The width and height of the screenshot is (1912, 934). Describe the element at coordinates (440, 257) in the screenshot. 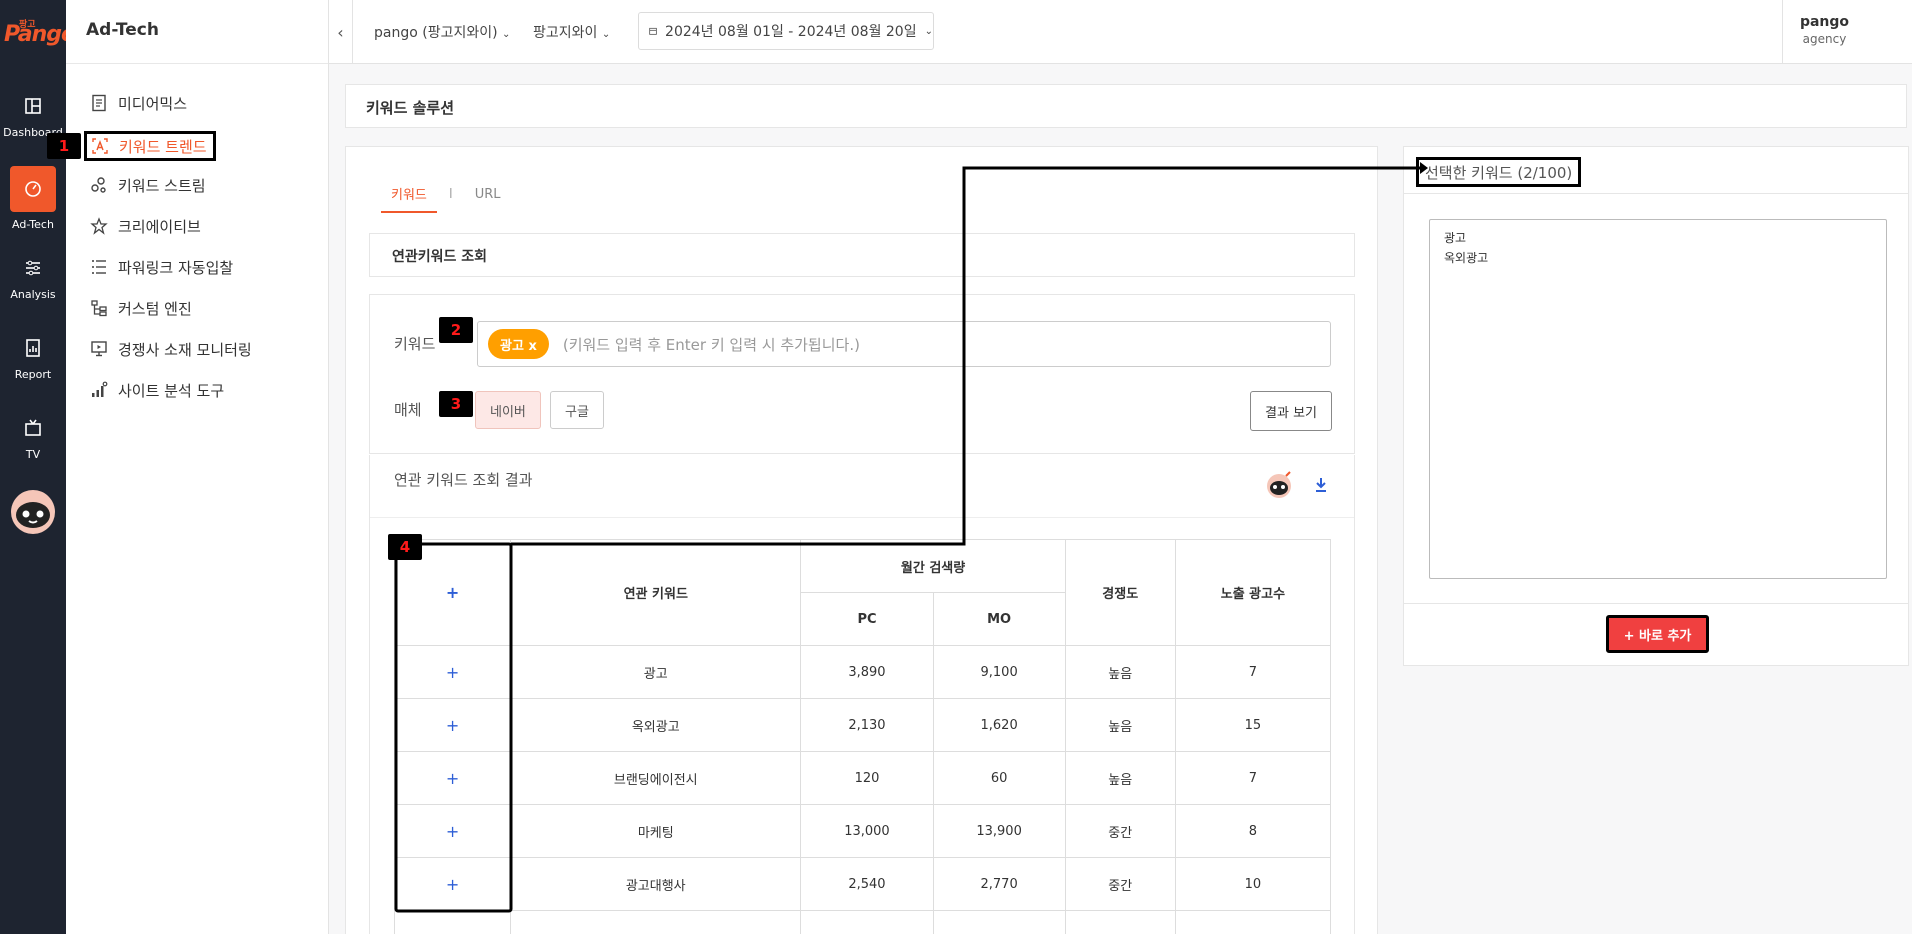

I see `query-section-title: 연관키워드 조회` at that location.